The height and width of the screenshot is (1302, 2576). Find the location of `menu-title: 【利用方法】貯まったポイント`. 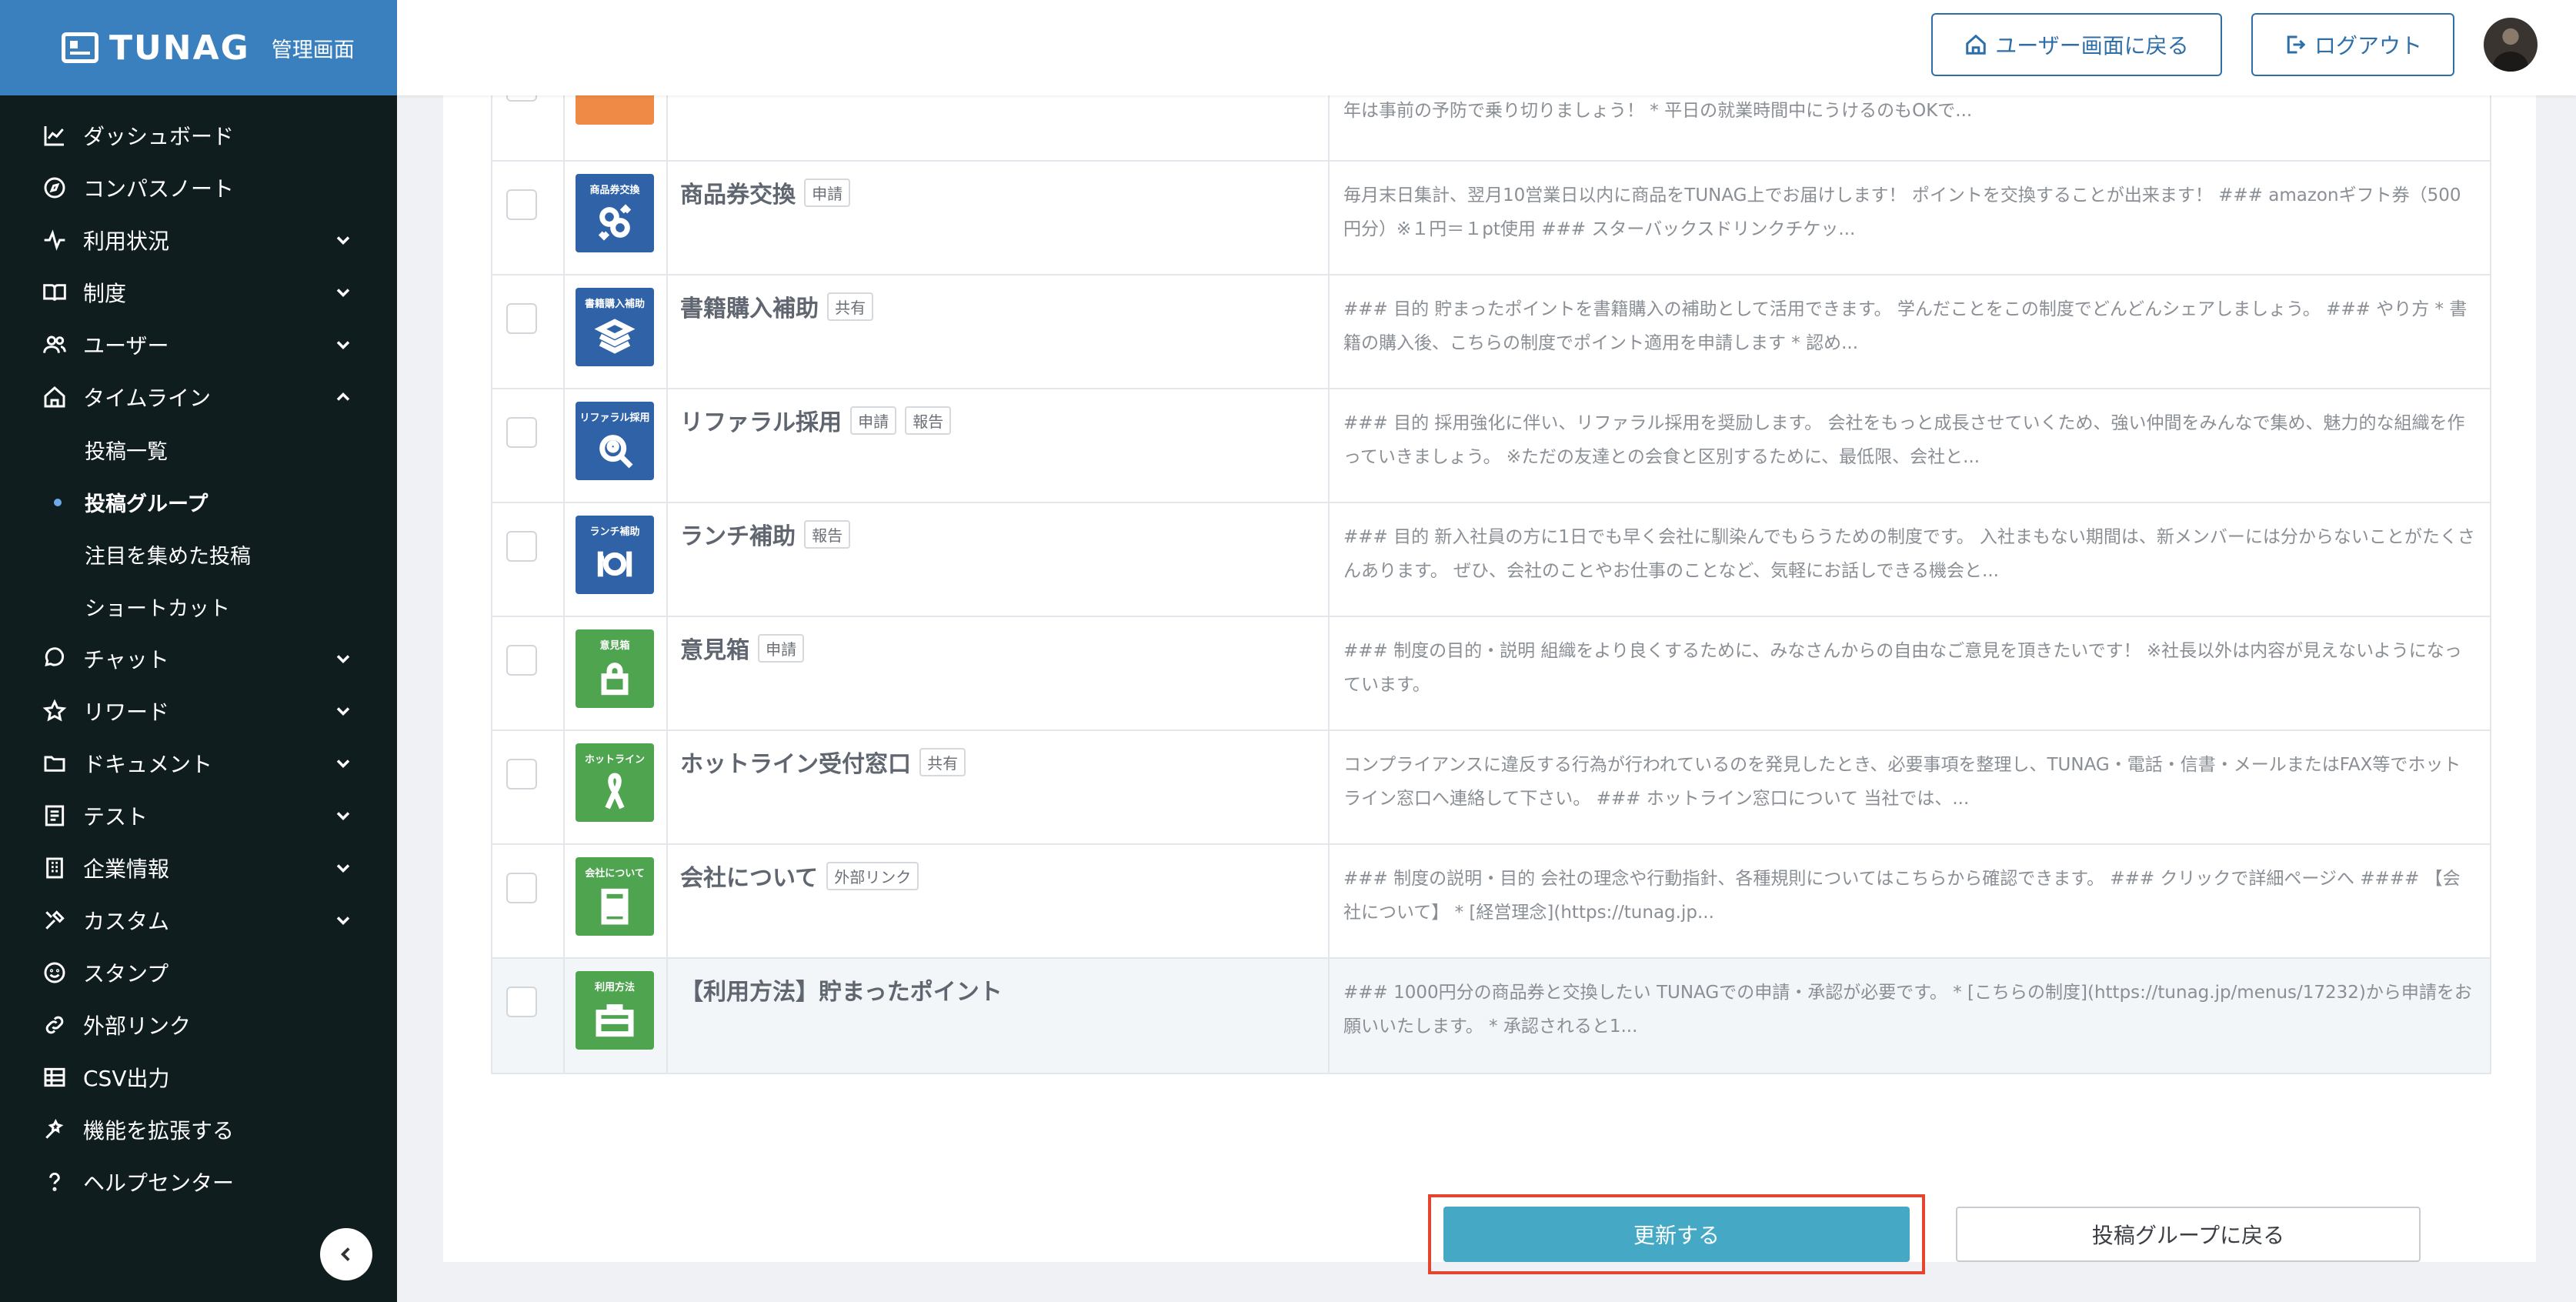

menu-title: 【利用方法】貯まったポイント is located at coordinates (842, 992).